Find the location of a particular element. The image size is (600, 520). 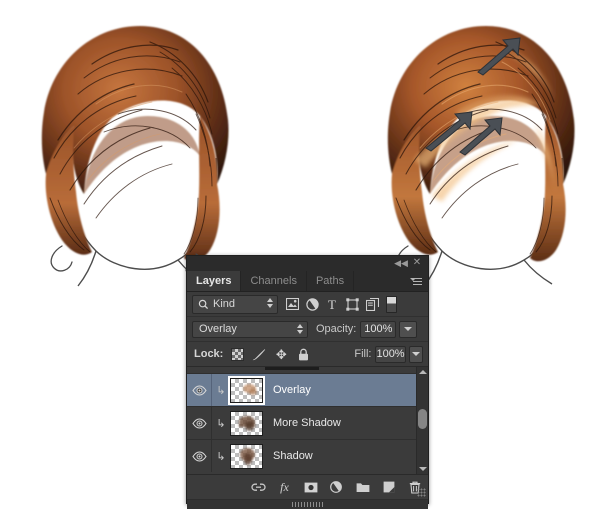

tab-layers: Layers is located at coordinates (214, 281).